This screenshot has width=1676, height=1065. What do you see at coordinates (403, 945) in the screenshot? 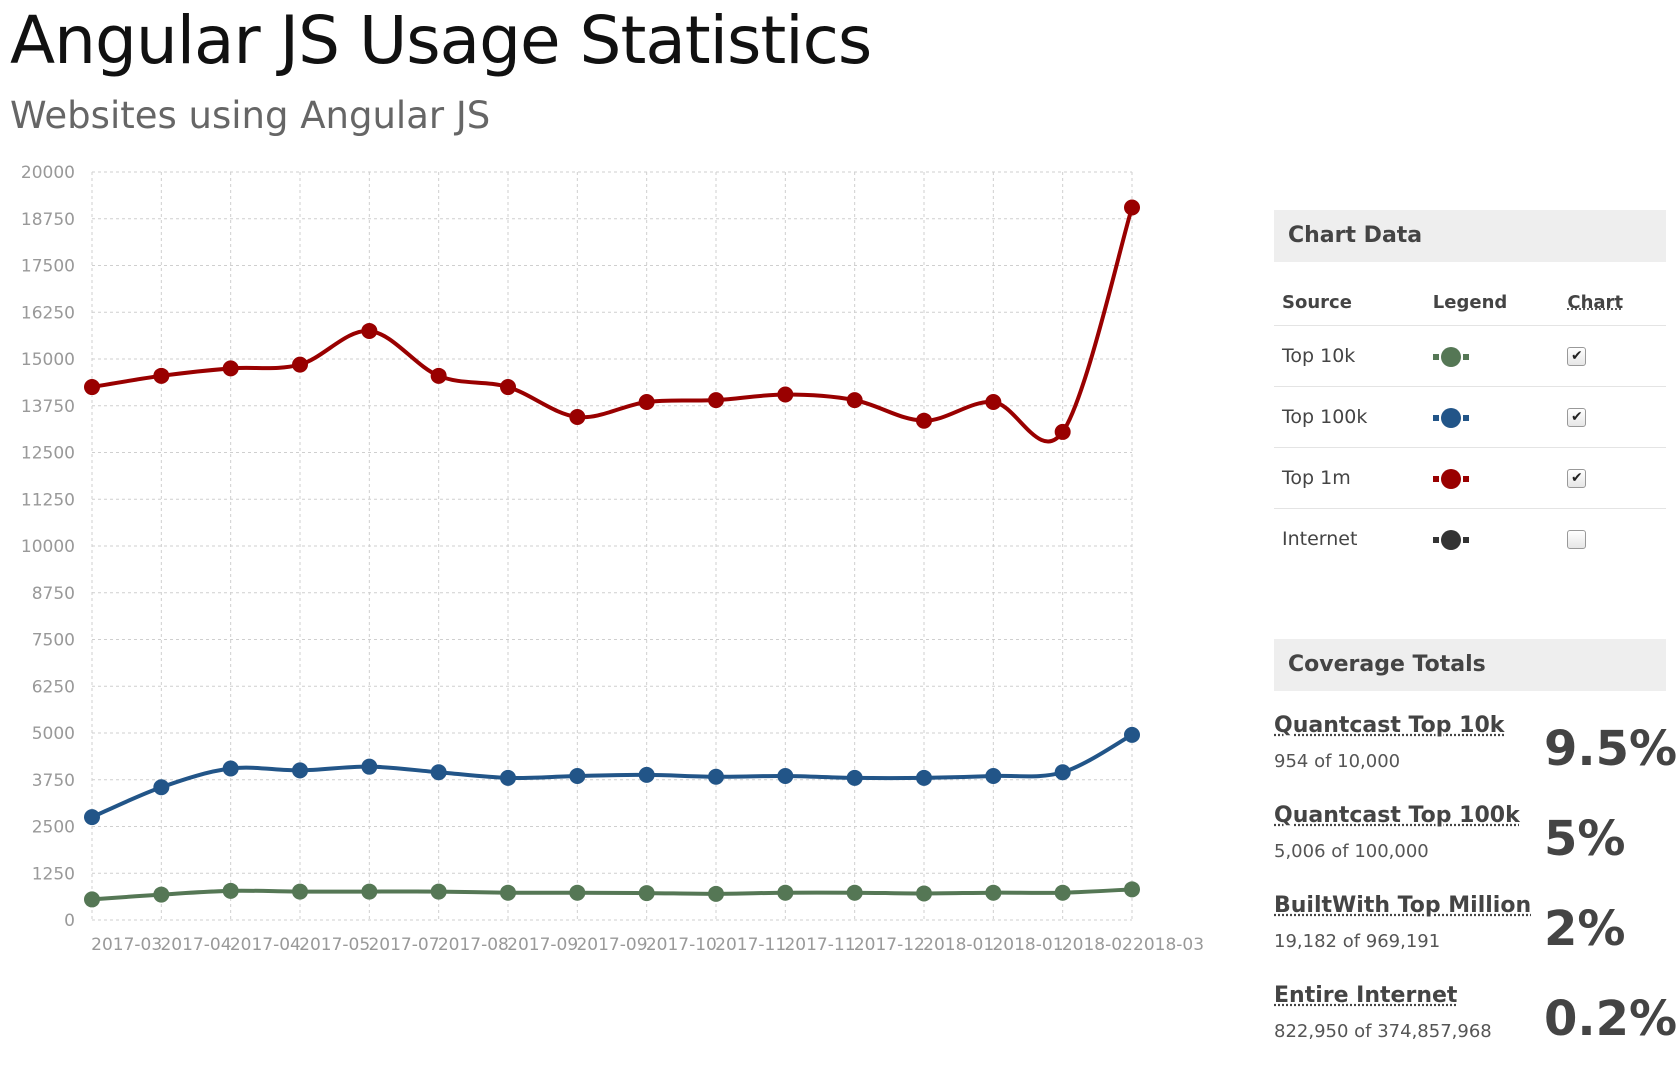
I see `x-tick-label: 2017-07` at bounding box center [403, 945].